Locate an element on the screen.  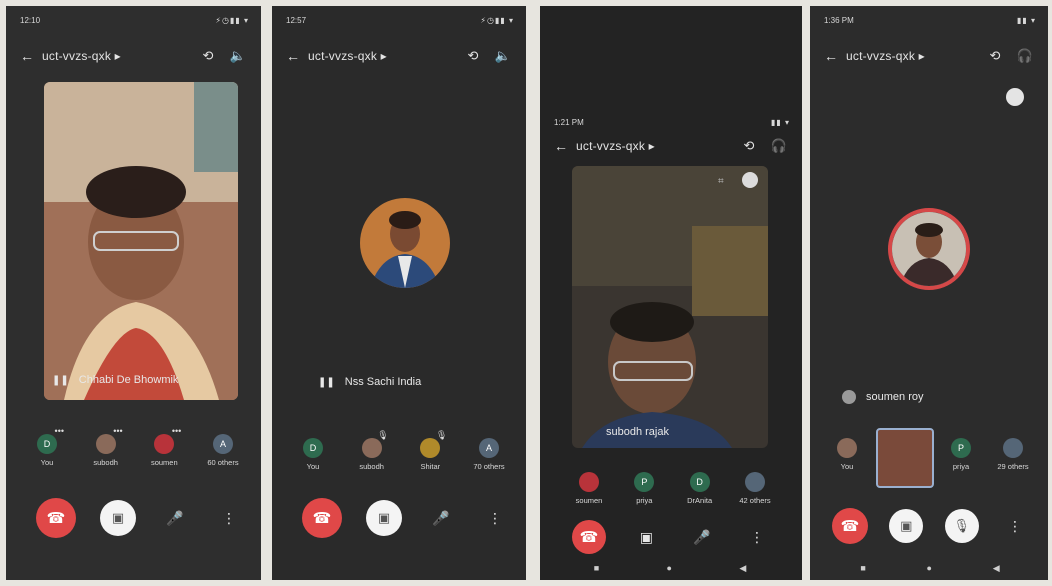
status-bar: 1:36 PM ▮▮ ▾ is located at coordinates (930, 23).